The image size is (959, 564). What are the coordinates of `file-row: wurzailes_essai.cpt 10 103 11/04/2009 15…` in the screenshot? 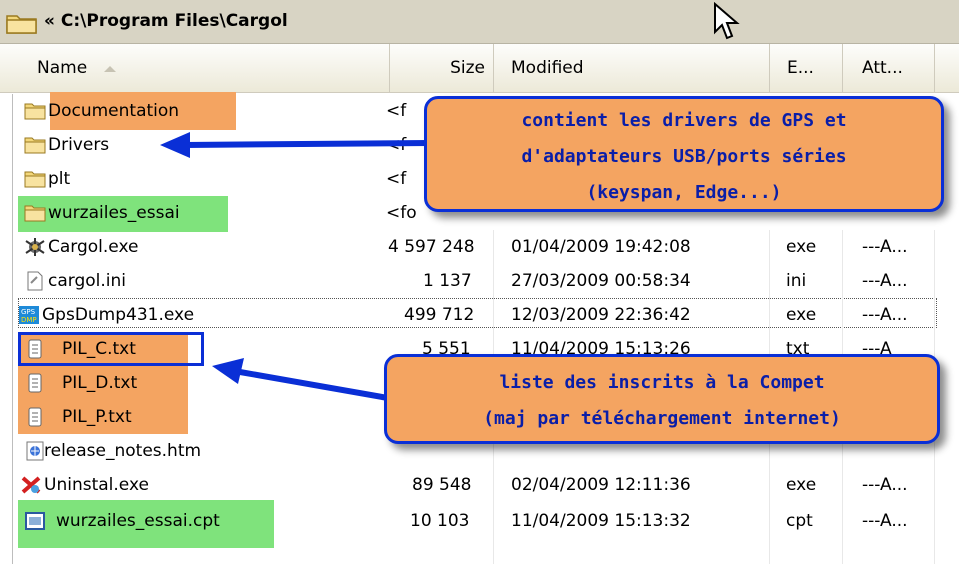 It's located at (479, 521).